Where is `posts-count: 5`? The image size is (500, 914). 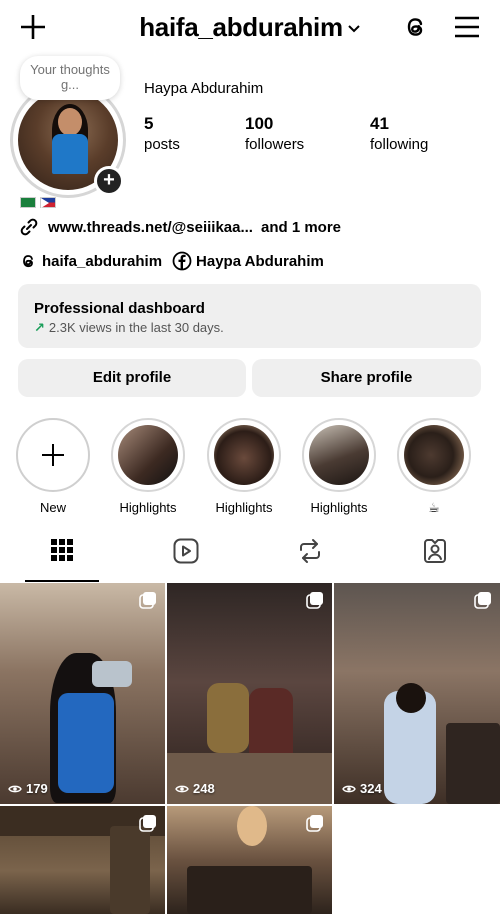 posts-count: 5 is located at coordinates (149, 123).